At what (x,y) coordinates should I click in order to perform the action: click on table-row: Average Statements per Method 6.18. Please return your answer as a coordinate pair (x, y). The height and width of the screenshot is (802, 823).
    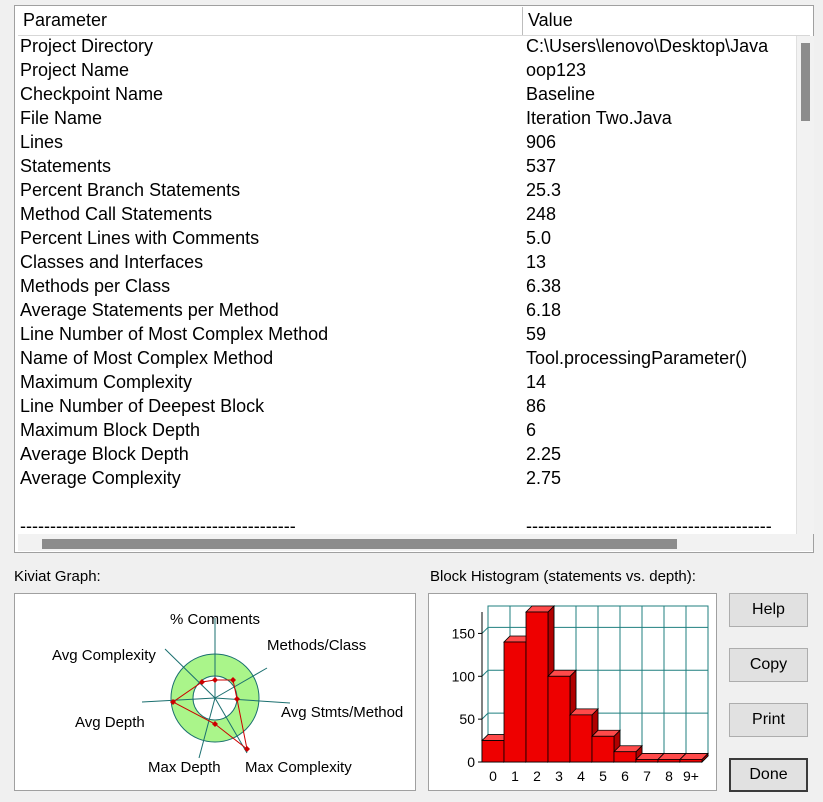
    Looking at the image, I should click on (405, 312).